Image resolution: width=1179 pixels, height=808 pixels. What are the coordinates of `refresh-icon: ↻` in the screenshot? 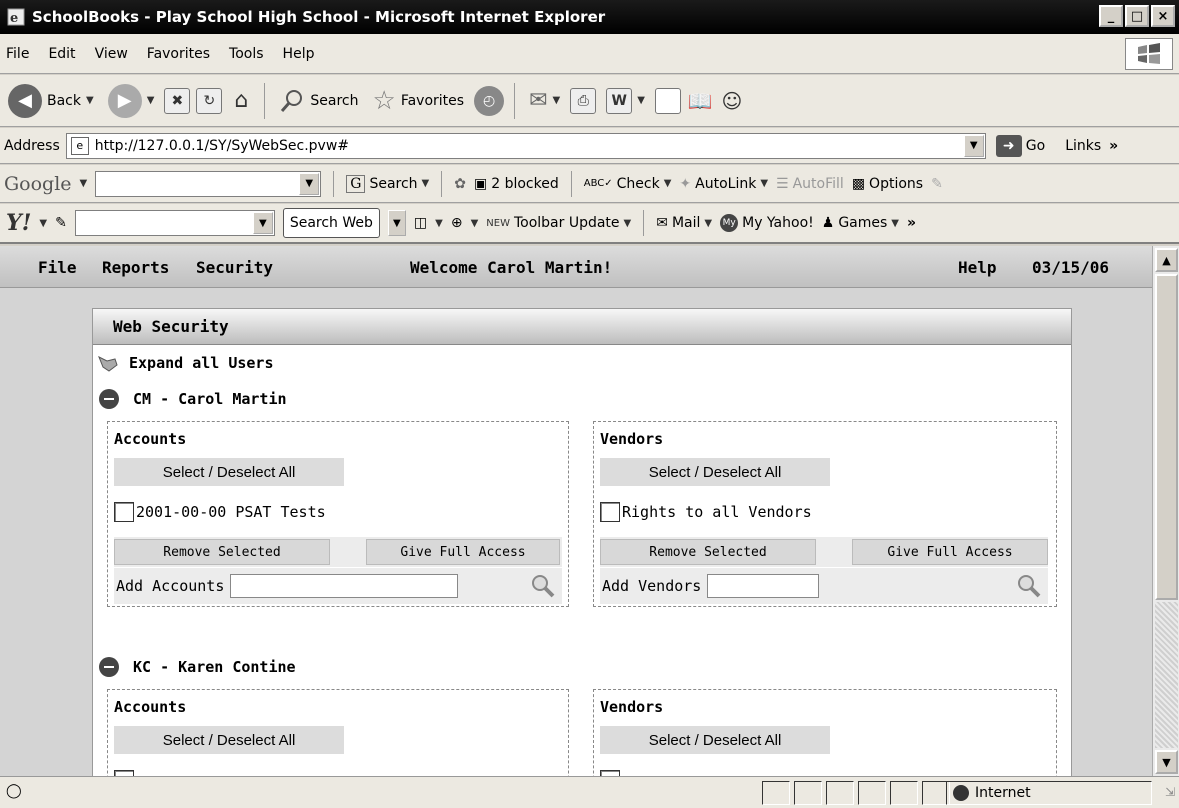 It's located at (209, 100).